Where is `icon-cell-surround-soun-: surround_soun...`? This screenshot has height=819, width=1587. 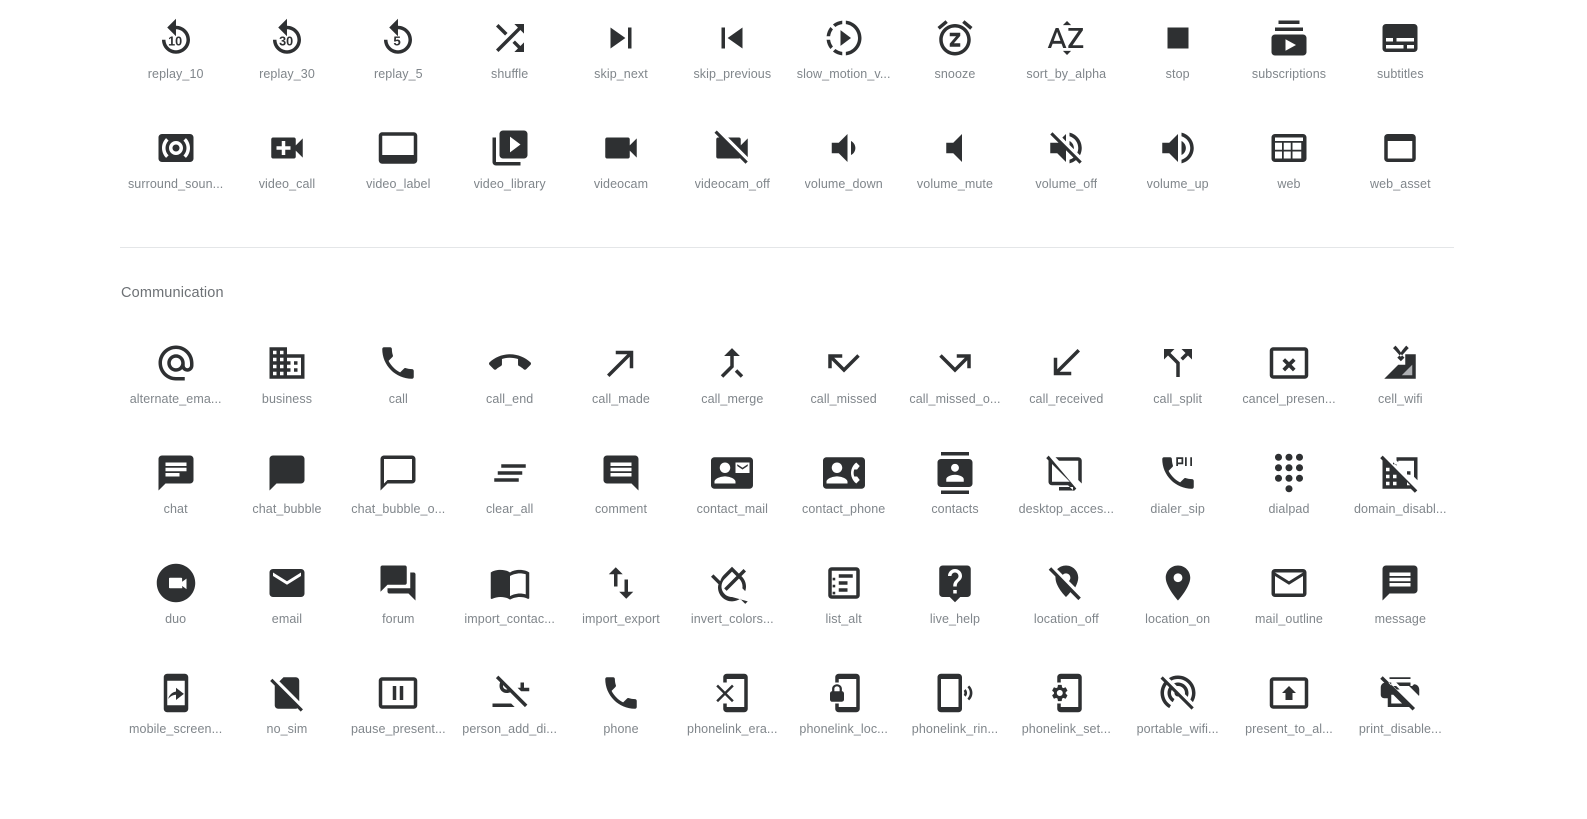
icon-cell-surround-soun-: surround_soun... is located at coordinates (175, 165).